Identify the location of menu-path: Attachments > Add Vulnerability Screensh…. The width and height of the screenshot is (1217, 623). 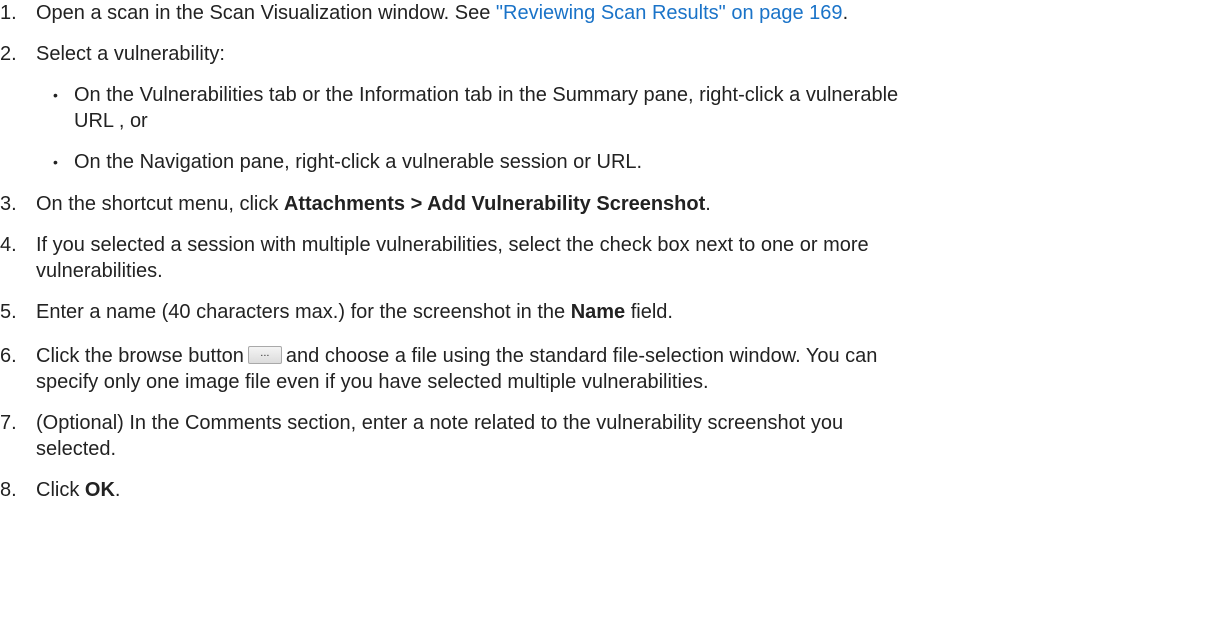
(494, 204).